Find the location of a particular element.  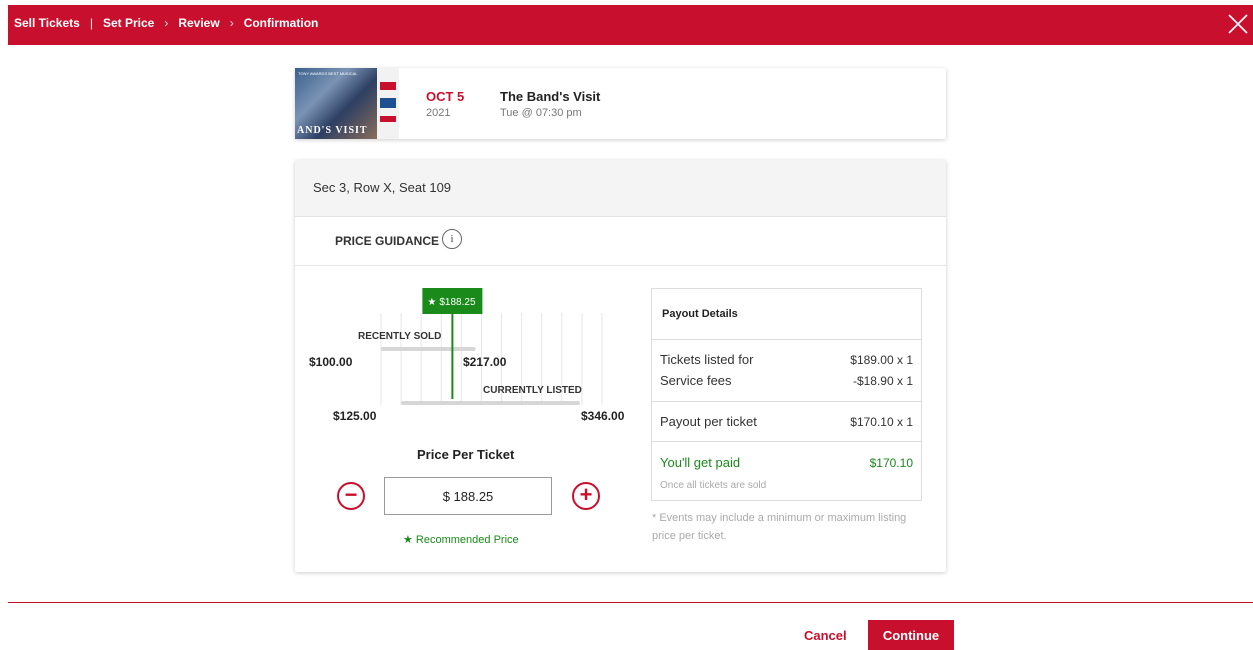

service-fees-value: -$18.90 x 1 is located at coordinates (882, 381).